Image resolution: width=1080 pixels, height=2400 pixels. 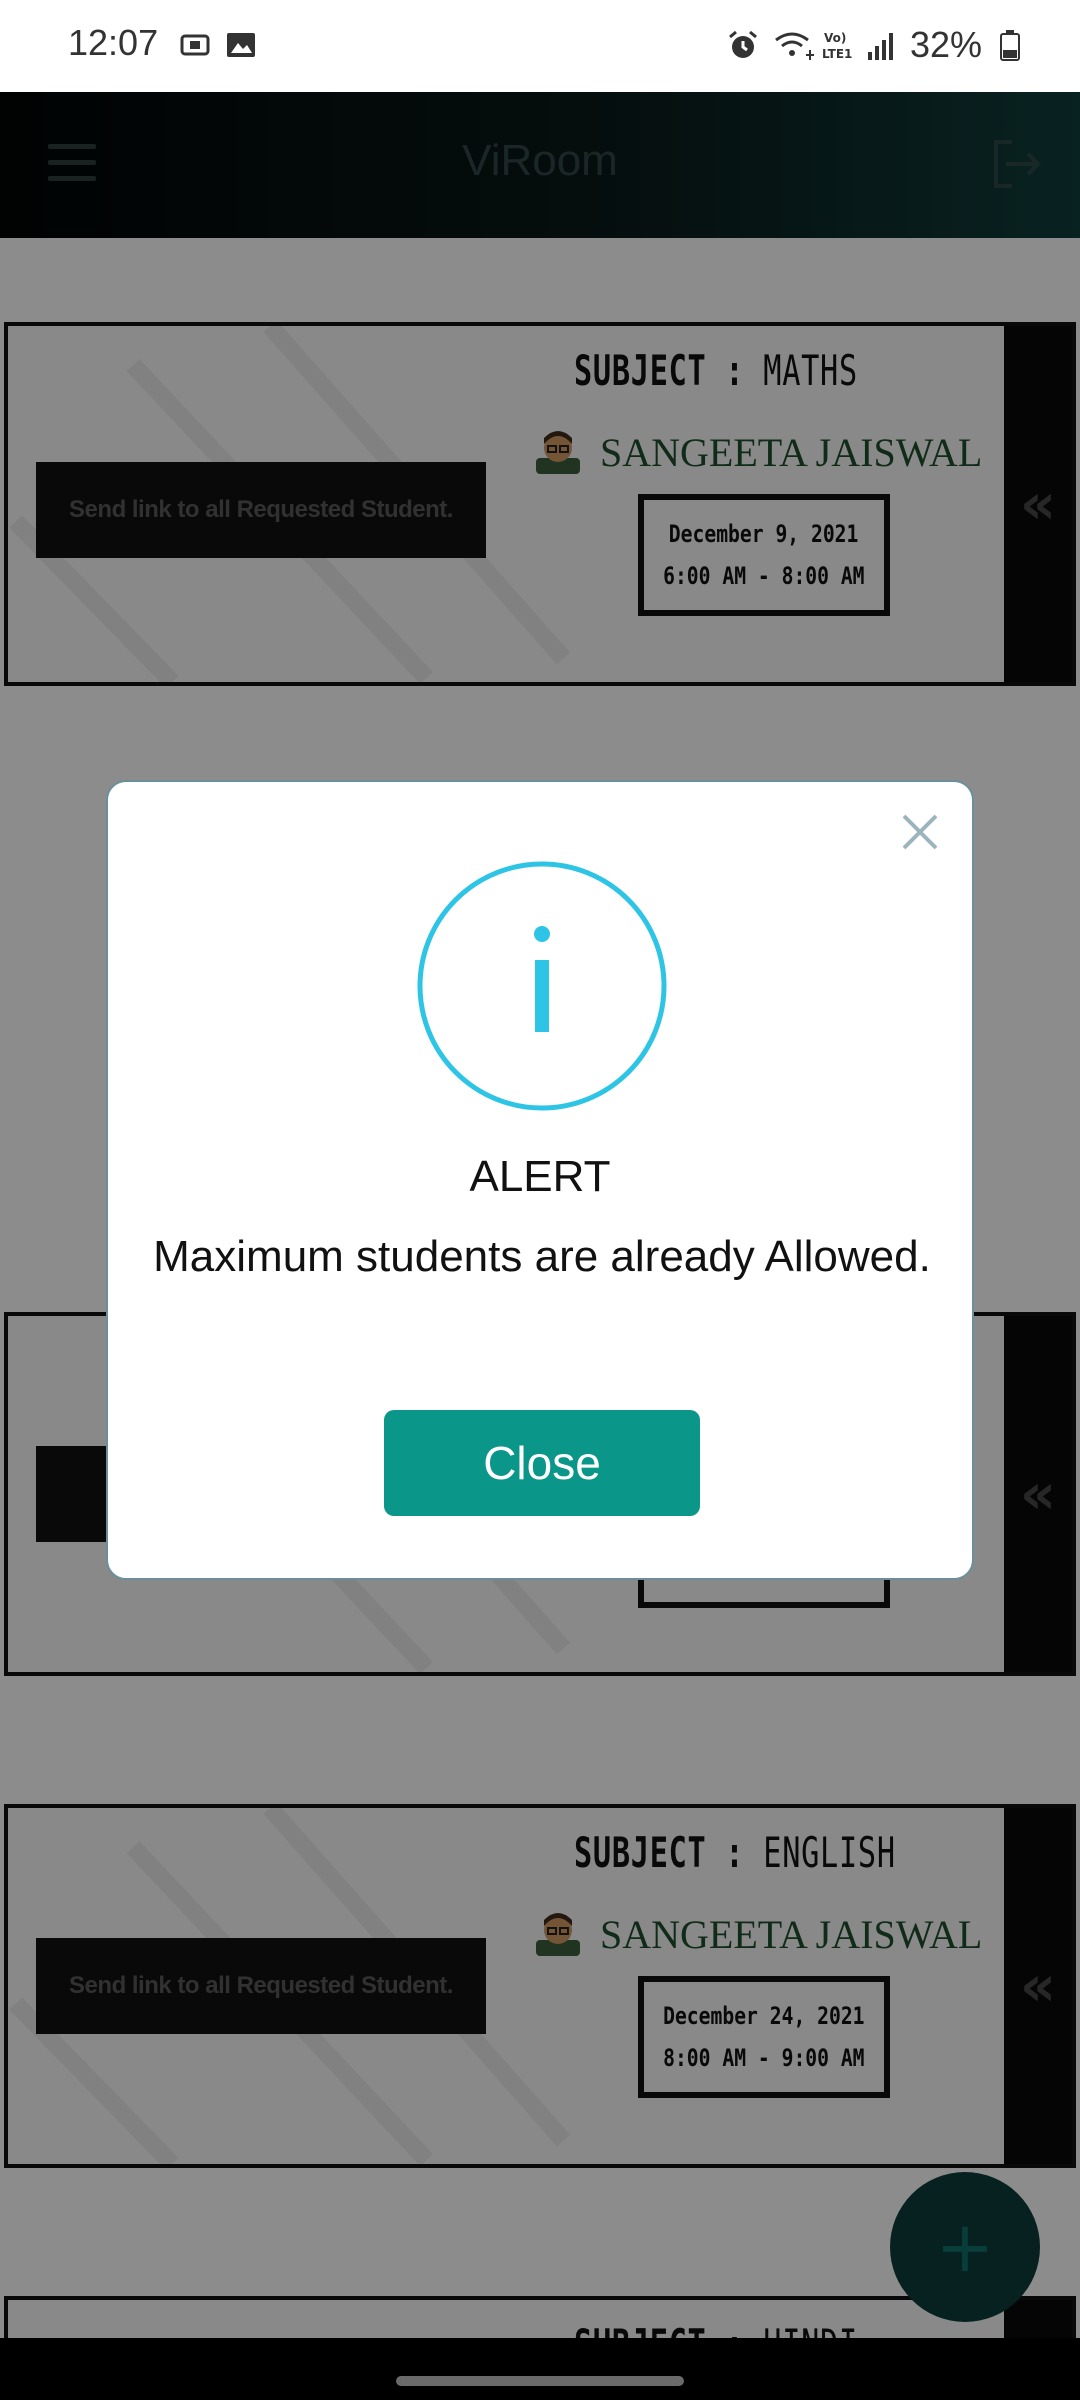 I want to click on close-button: Close, so click(x=542, y=1463).